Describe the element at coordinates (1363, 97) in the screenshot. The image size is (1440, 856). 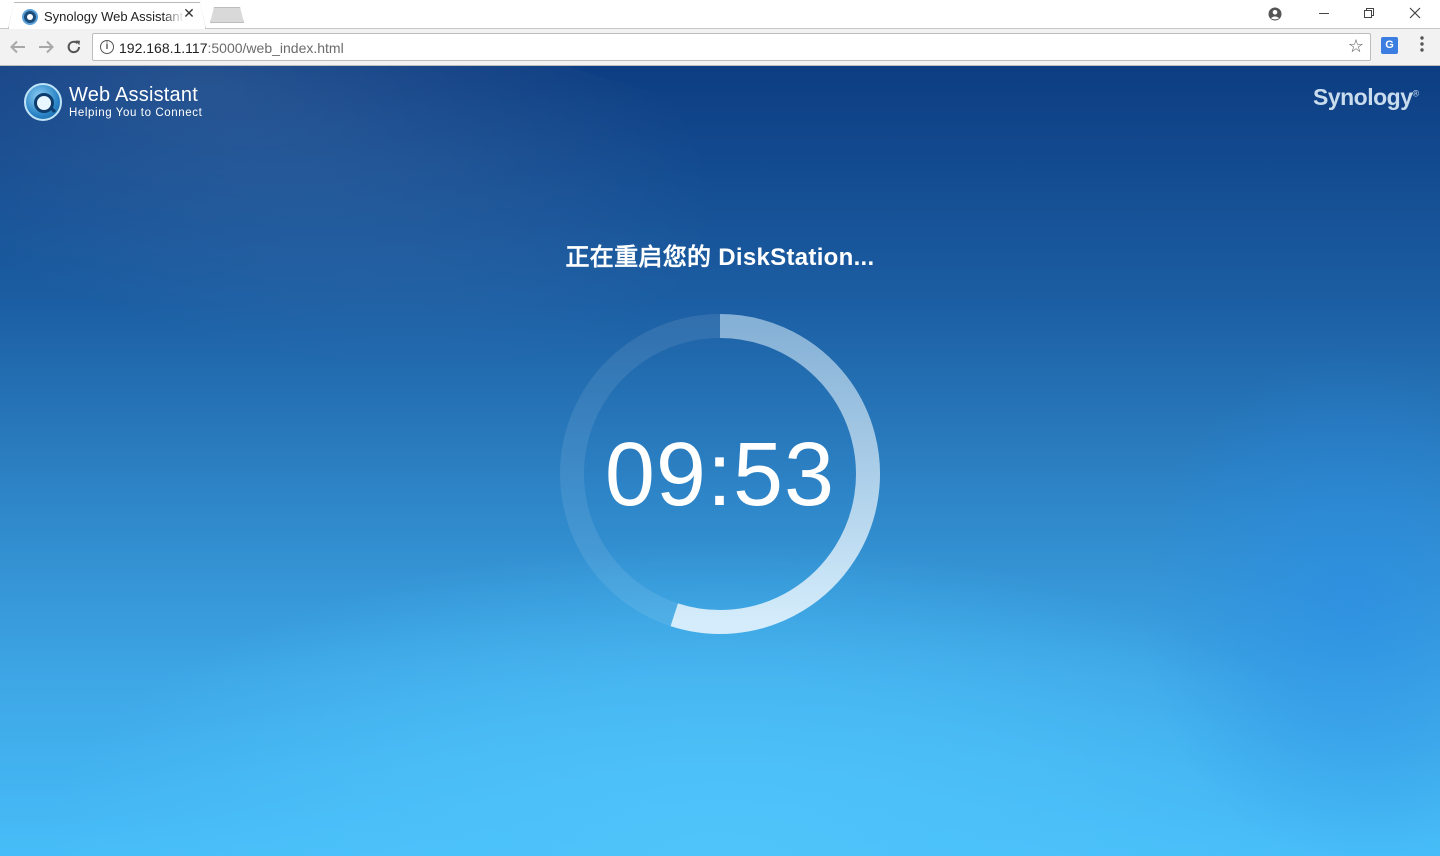
I see `synology-logo-text: Synology` at that location.